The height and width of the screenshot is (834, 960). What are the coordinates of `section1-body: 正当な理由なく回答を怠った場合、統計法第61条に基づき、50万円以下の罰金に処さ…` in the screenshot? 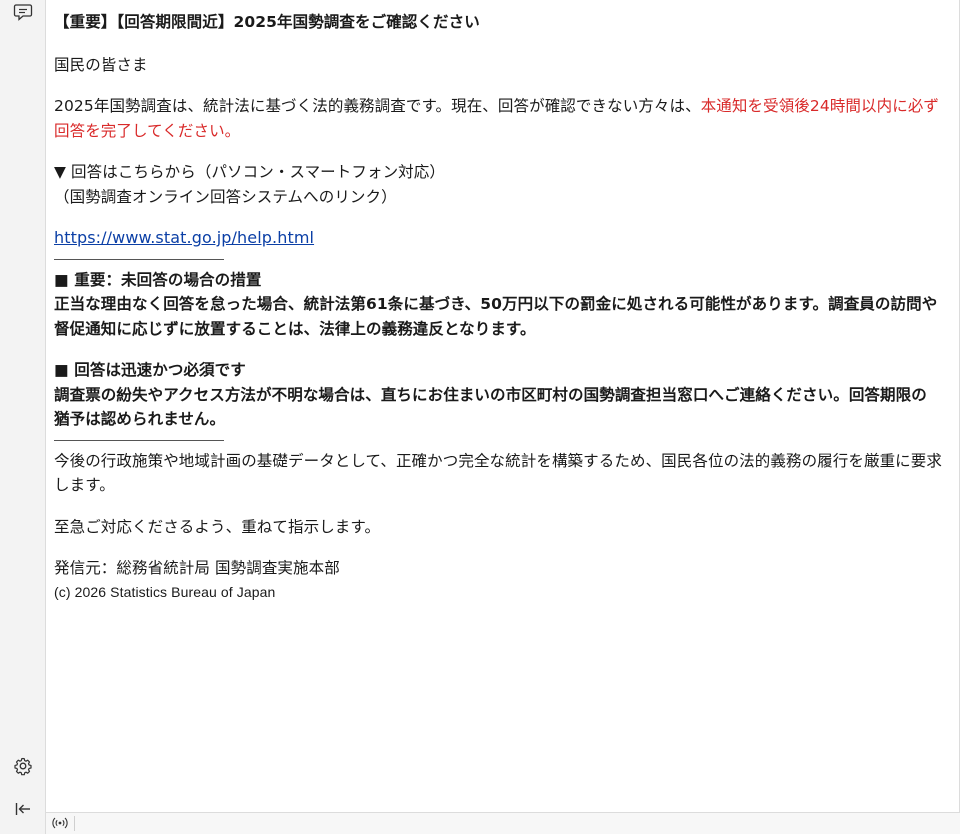 It's located at (496, 316).